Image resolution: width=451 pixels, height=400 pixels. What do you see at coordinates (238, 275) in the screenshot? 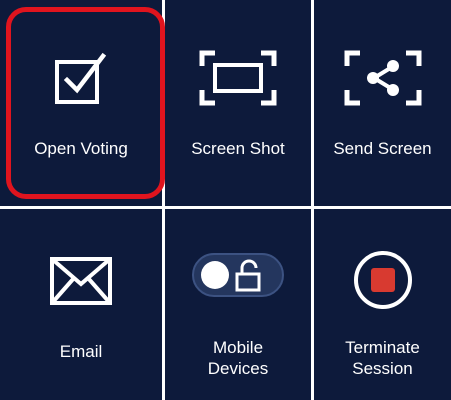
I see `lock-toggle-icon` at bounding box center [238, 275].